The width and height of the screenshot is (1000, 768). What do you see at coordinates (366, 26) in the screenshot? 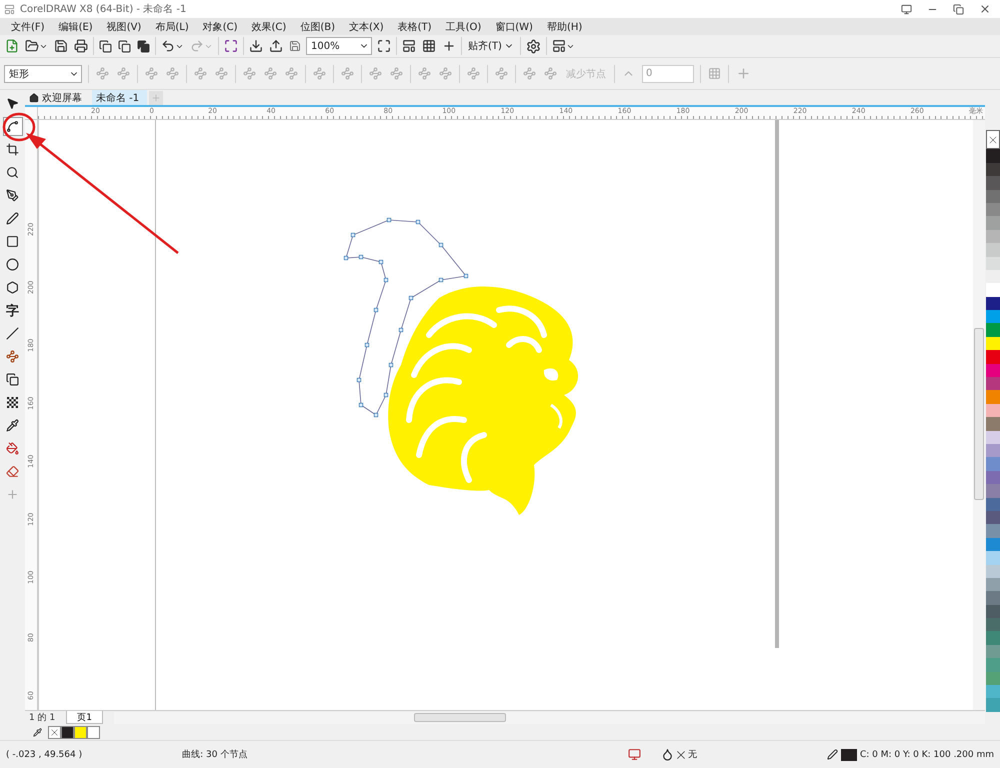
I see `menu-item: 文本(X)` at bounding box center [366, 26].